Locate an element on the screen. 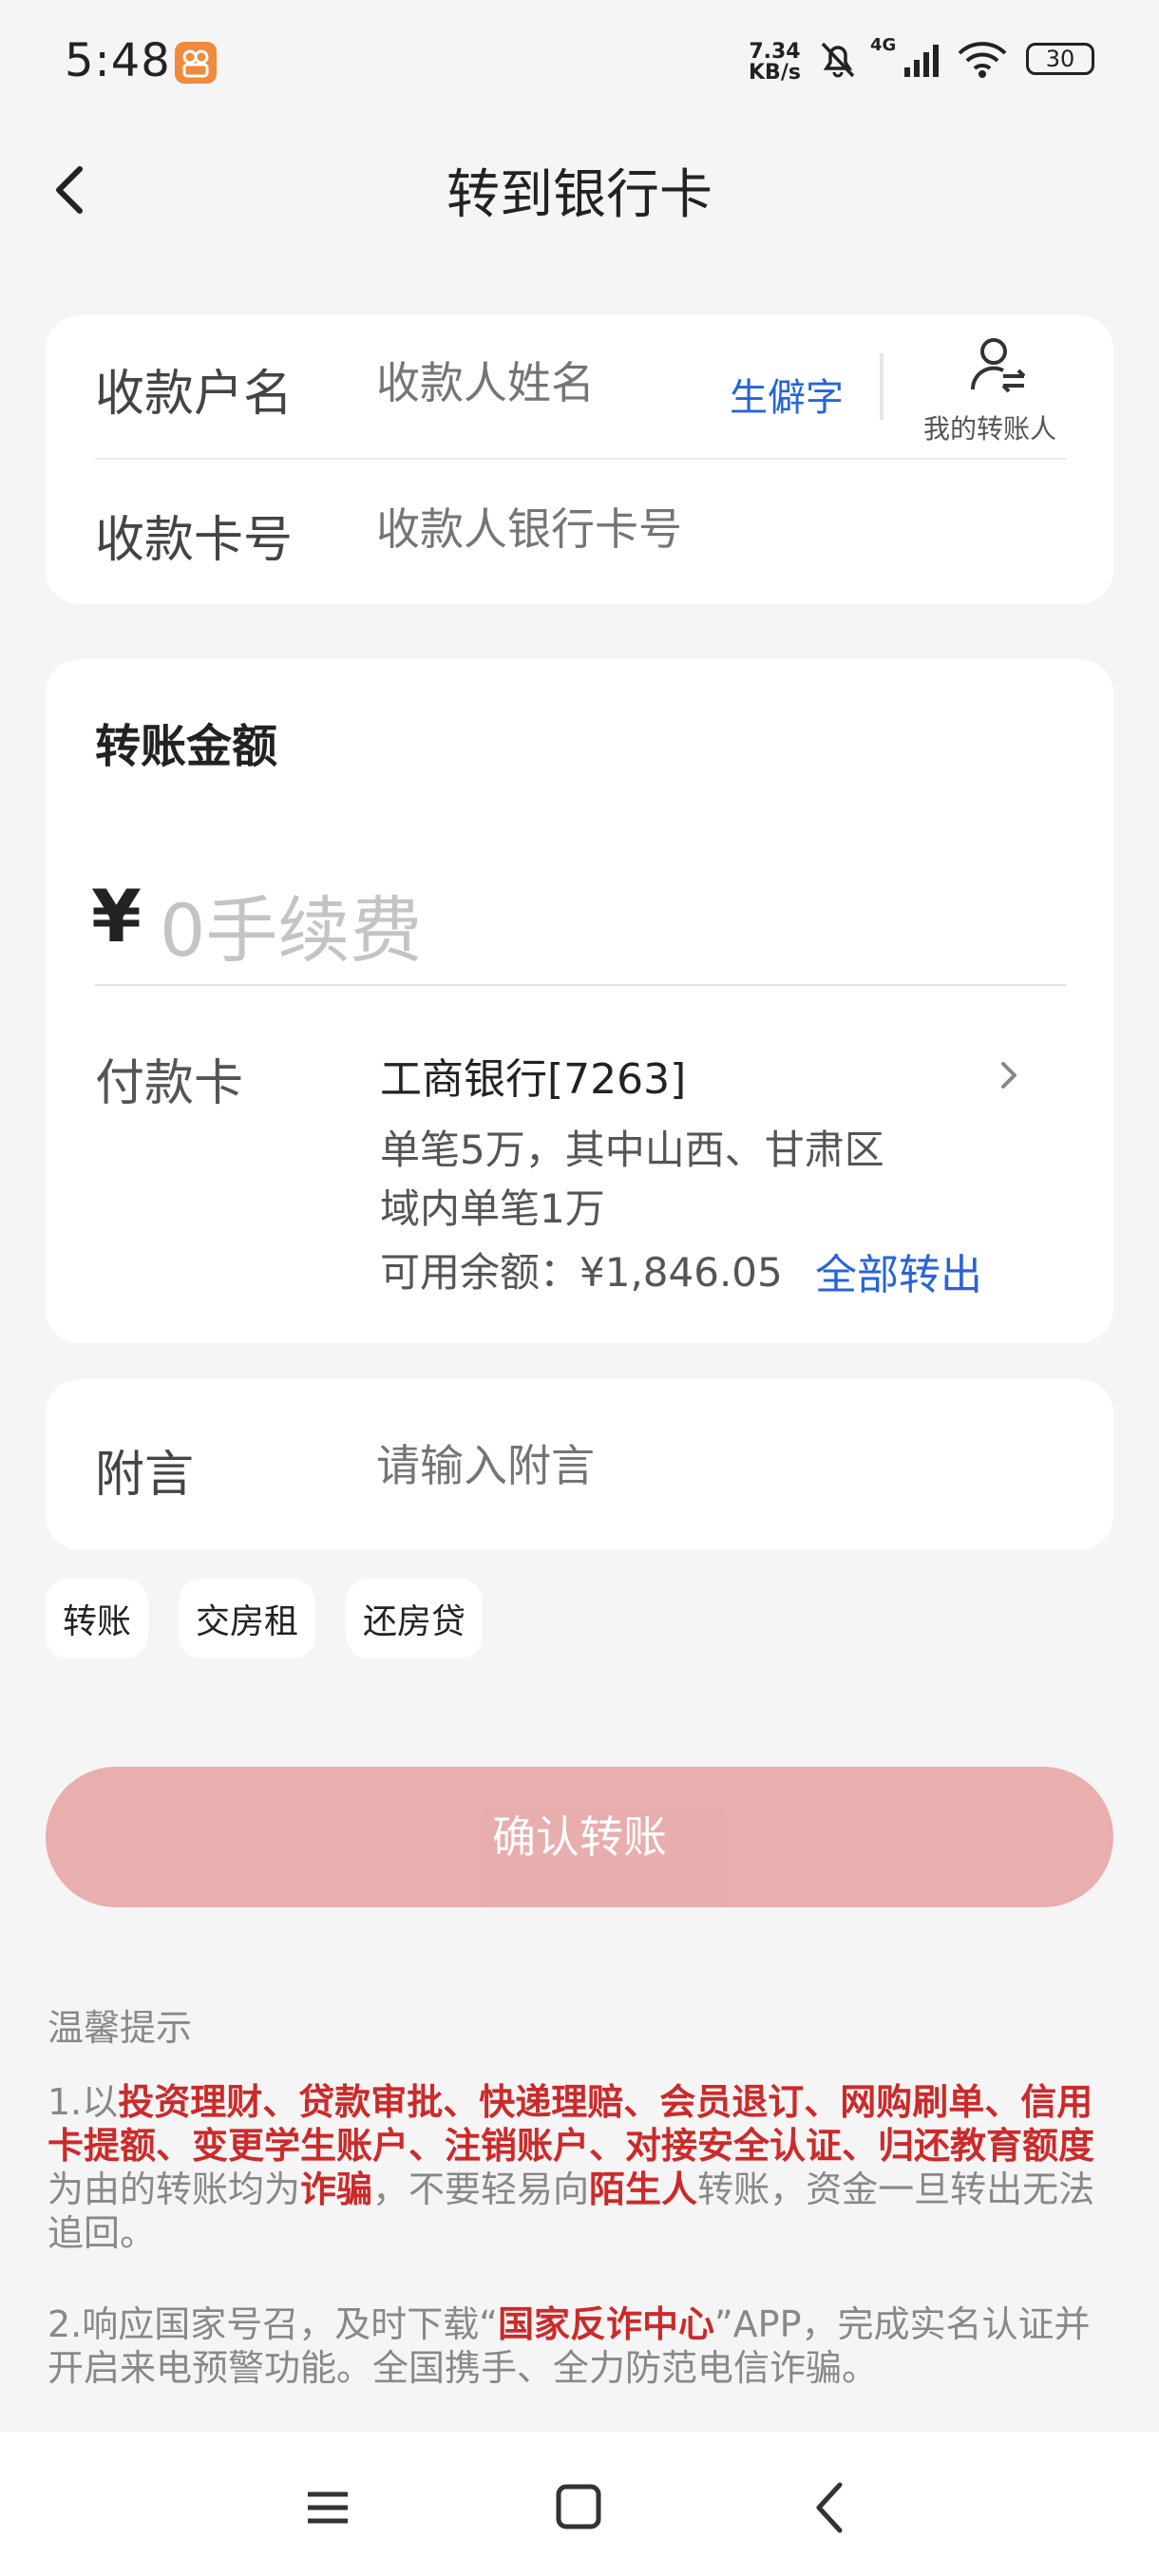 Image resolution: width=1159 pixels, height=2576 pixels. signal-icon: 4G is located at coordinates (904, 56).